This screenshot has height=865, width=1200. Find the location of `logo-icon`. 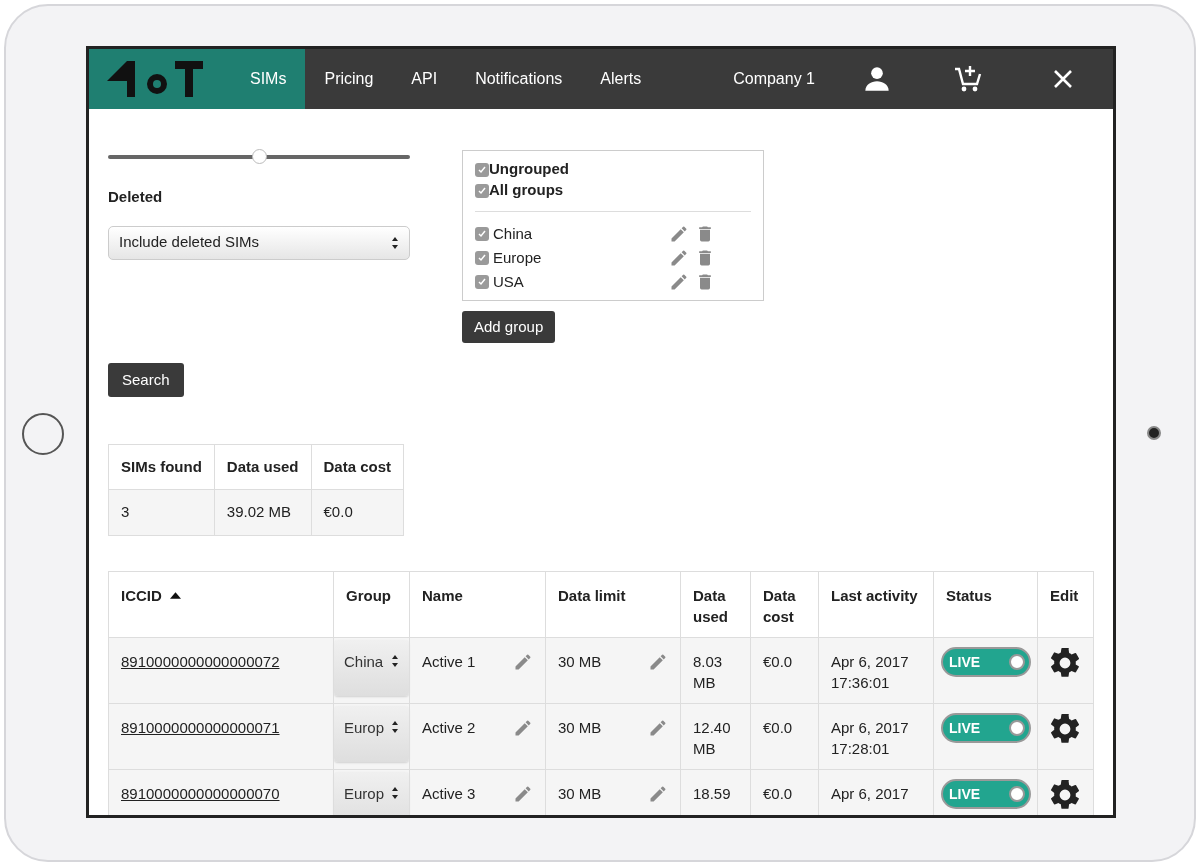

logo-icon is located at coordinates (160, 79).